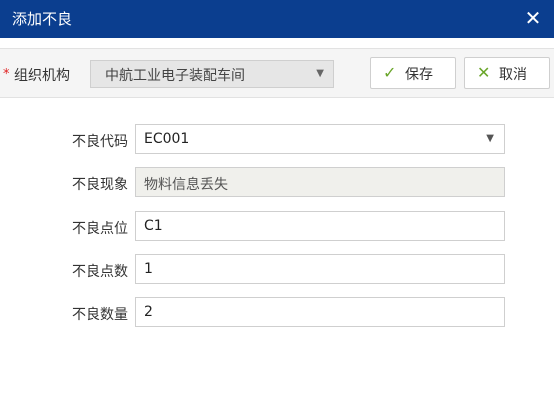  What do you see at coordinates (320, 139) in the screenshot?
I see `defect-code-select: EC001 ▼` at bounding box center [320, 139].